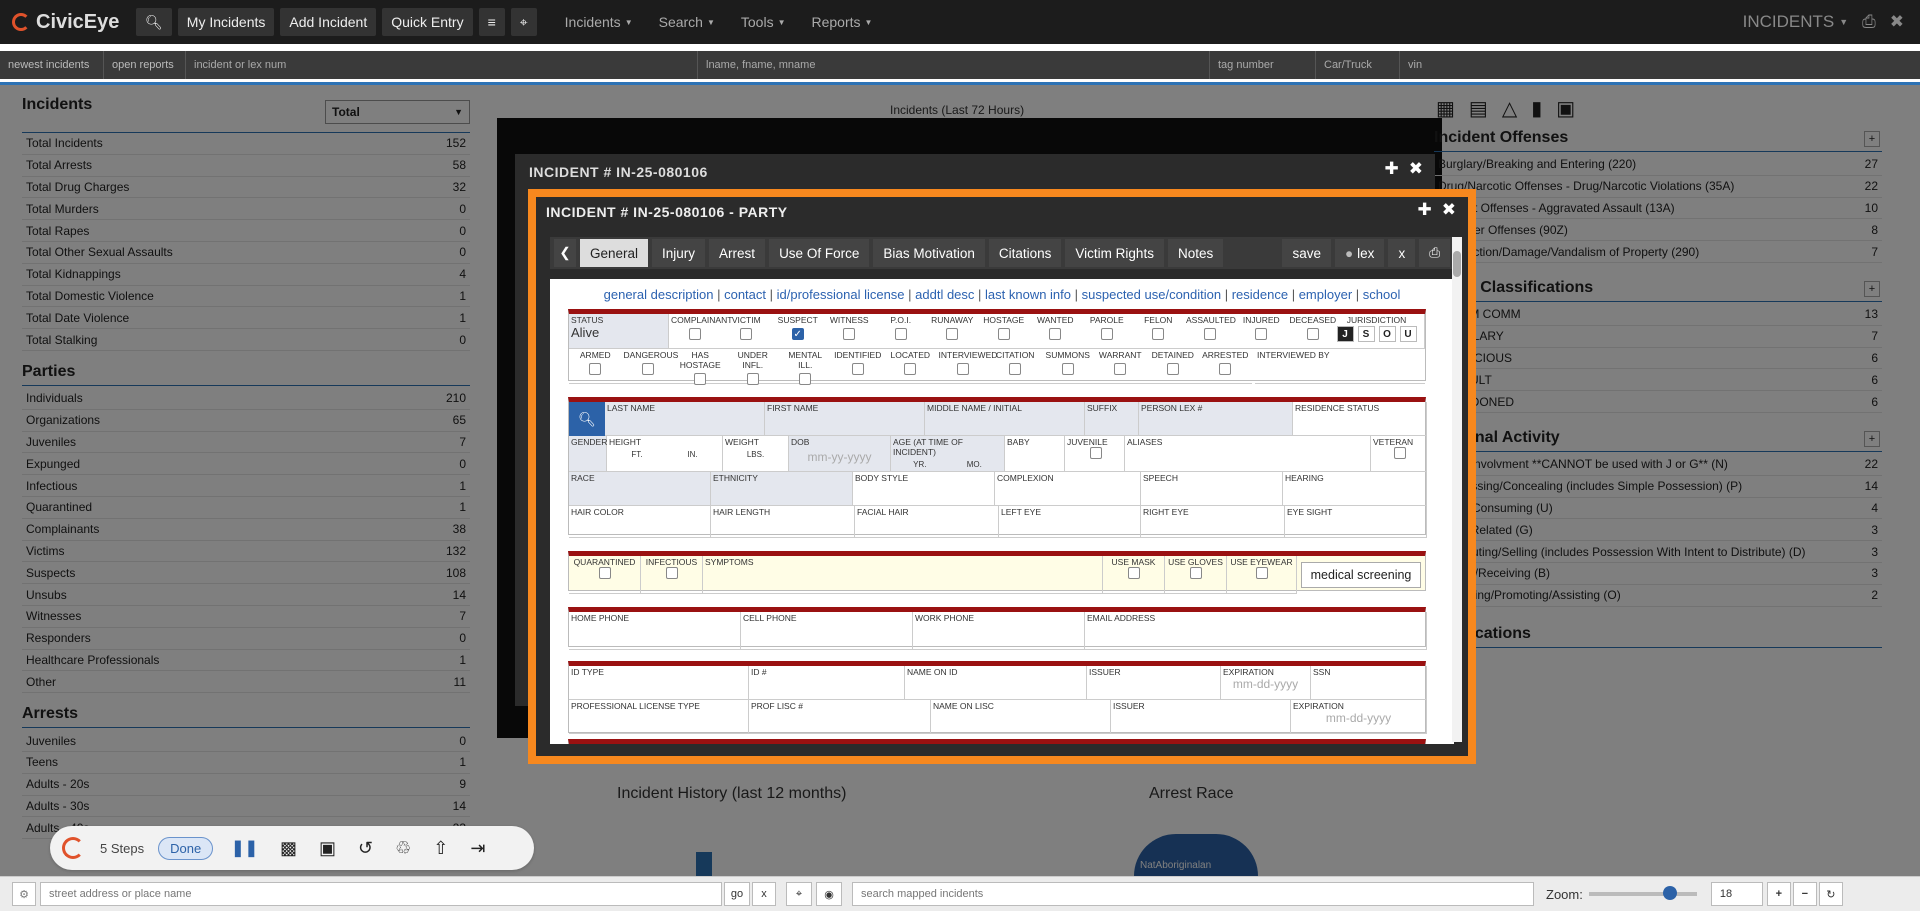 The width and height of the screenshot is (1920, 911). I want to click on map-pin-button: ◉, so click(829, 894).